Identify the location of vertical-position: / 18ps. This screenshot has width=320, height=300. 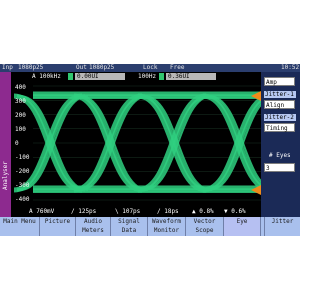
(168, 211).